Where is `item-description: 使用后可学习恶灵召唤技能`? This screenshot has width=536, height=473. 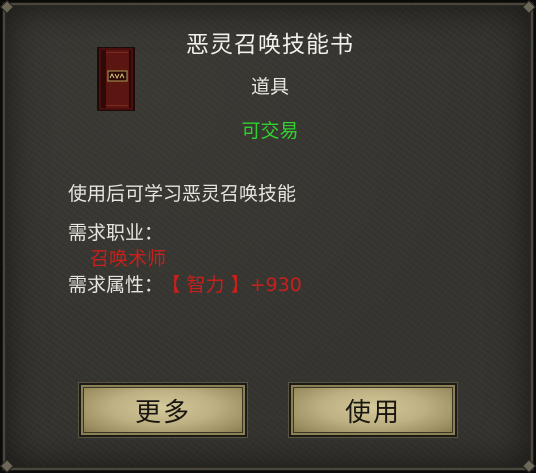
item-description: 使用后可学习恶灵召唤技能 is located at coordinates (182, 194).